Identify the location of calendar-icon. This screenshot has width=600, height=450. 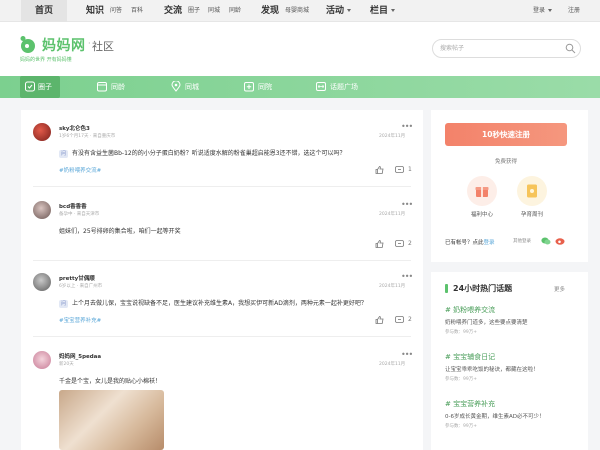
(102, 87).